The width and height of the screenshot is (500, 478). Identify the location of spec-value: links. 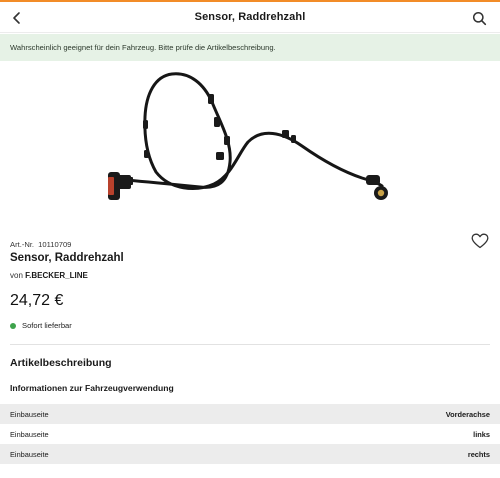
(481, 434).